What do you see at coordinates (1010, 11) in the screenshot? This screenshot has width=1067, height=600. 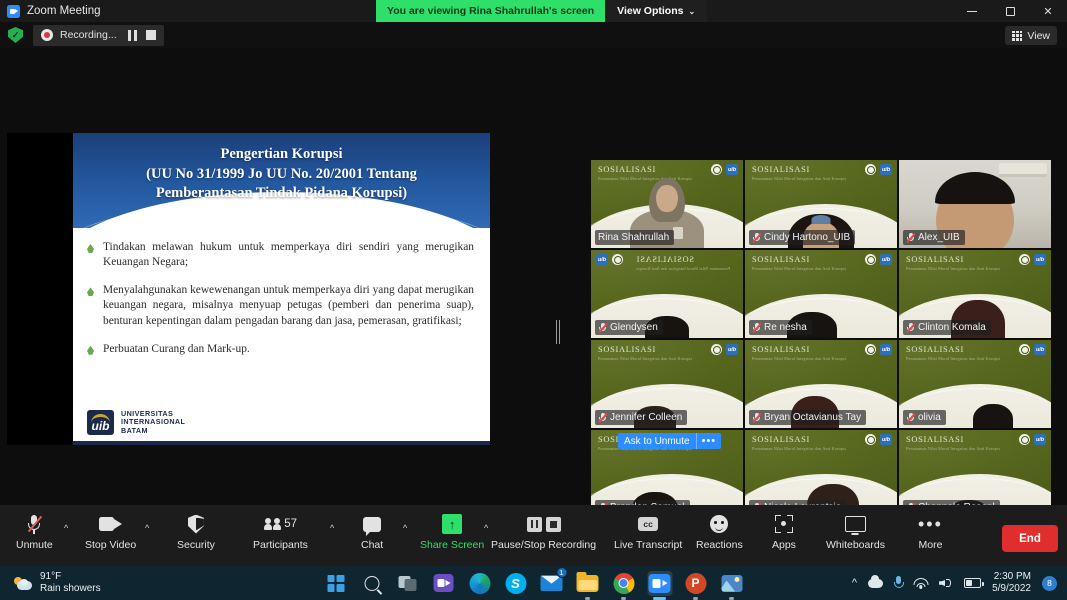 I see `maximize-button` at bounding box center [1010, 11].